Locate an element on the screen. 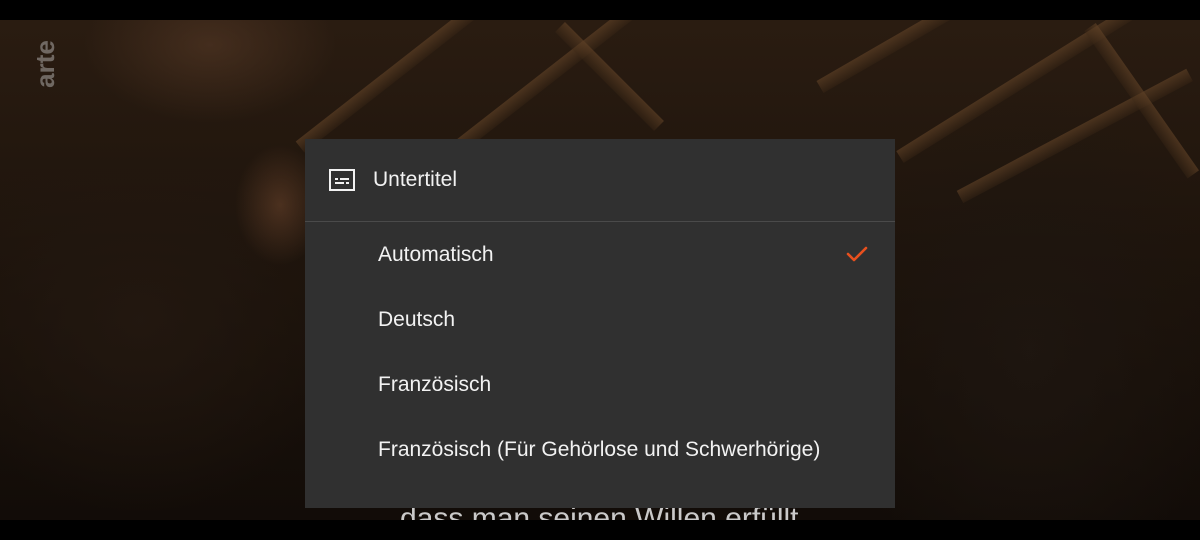  subtitle-menu-title: Untertitel is located at coordinates (415, 179).